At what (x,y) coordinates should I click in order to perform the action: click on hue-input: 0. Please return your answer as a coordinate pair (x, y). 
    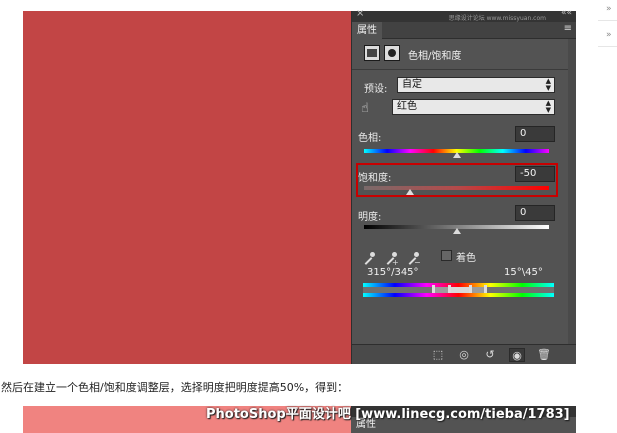
    Looking at the image, I should click on (535, 134).